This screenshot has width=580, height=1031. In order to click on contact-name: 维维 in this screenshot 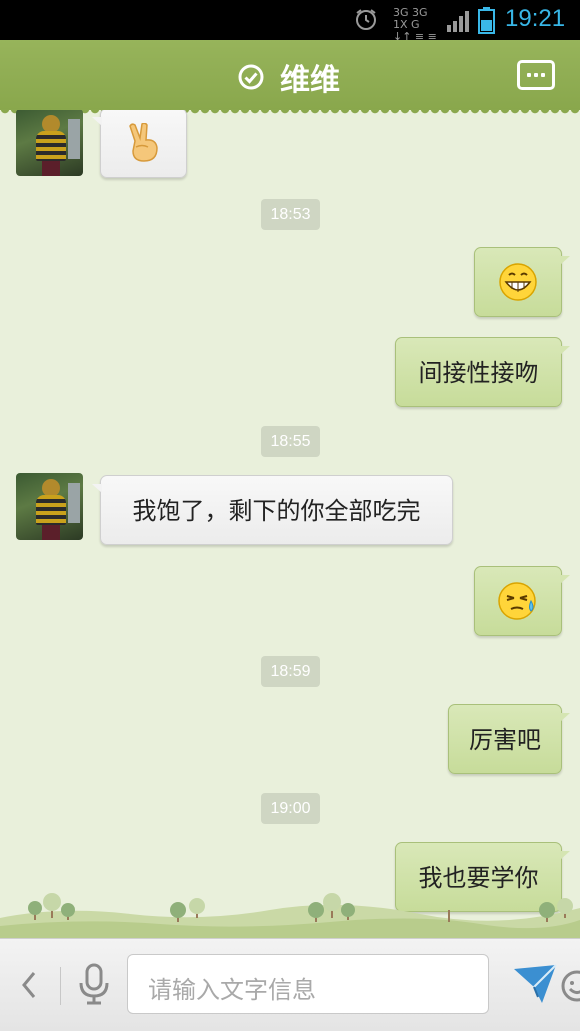, I will do `click(310, 80)`.